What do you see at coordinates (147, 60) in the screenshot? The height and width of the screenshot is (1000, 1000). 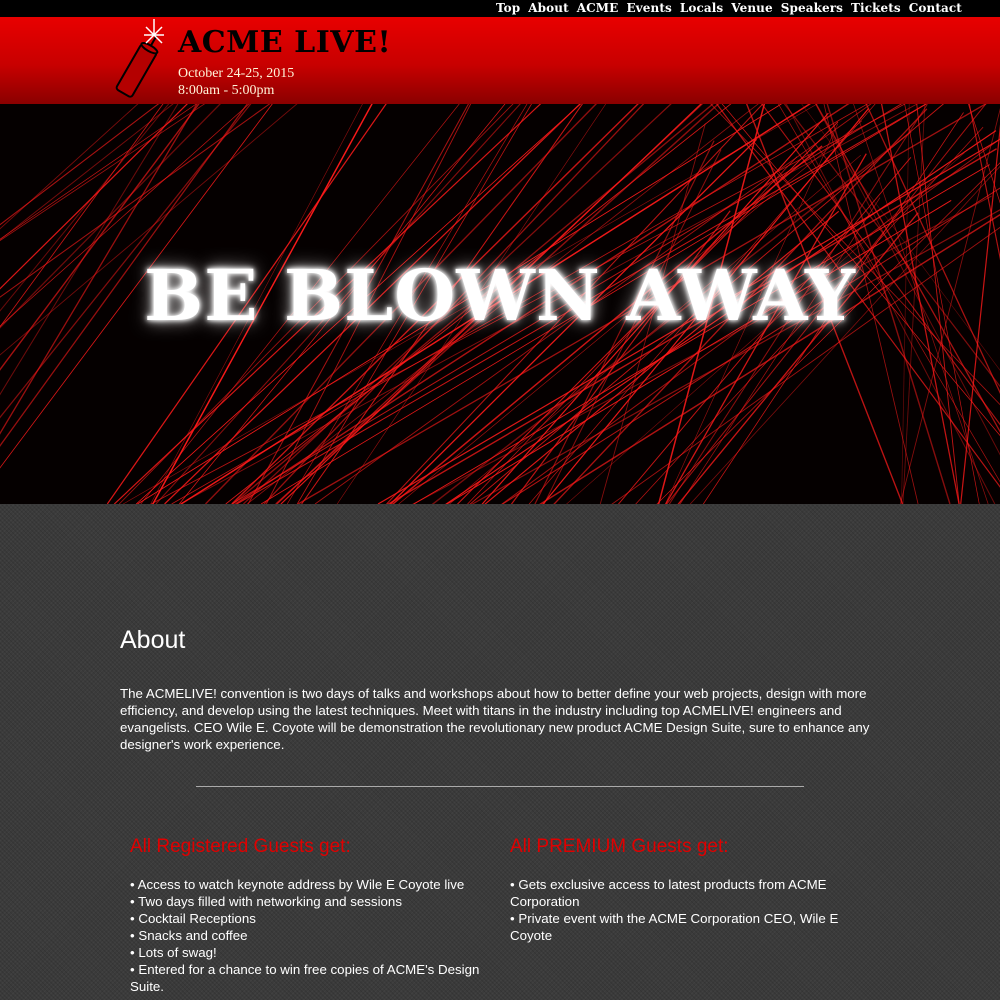 I see `dynamite-logo-icon` at bounding box center [147, 60].